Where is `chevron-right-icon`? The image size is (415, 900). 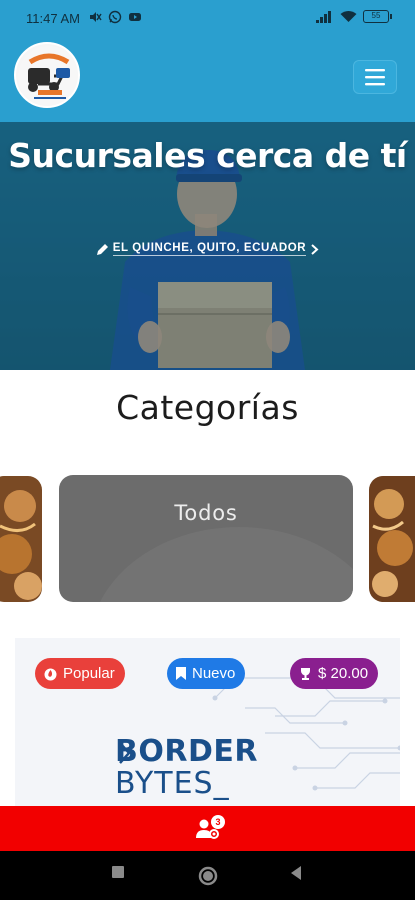 chevron-right-icon is located at coordinates (315, 249).